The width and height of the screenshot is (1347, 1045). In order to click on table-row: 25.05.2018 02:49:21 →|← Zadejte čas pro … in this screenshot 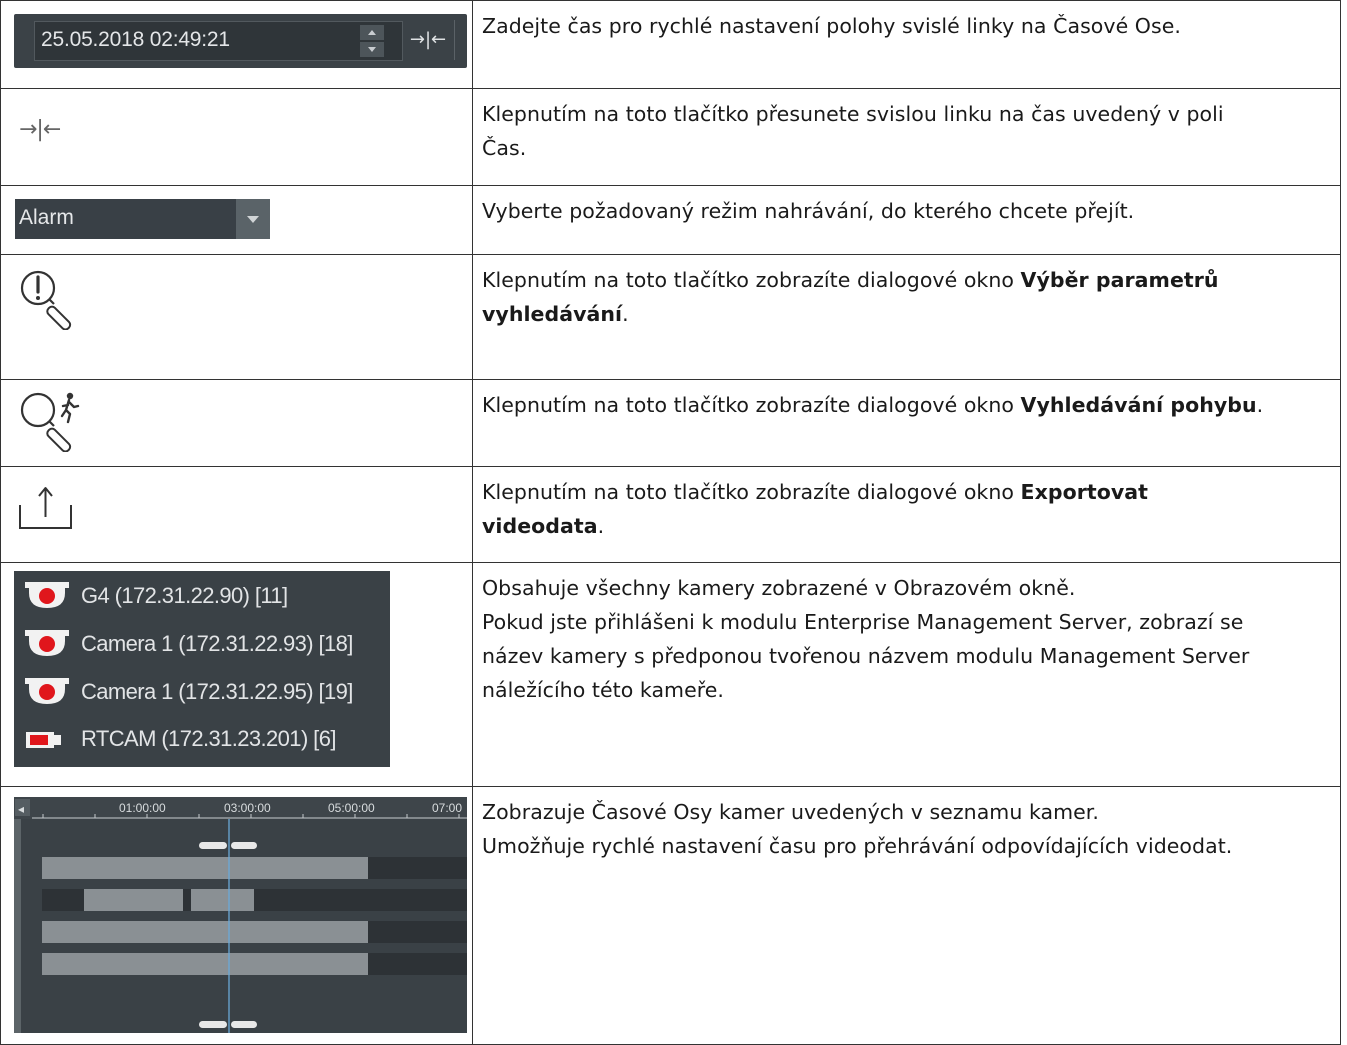, I will do `click(670, 44)`.